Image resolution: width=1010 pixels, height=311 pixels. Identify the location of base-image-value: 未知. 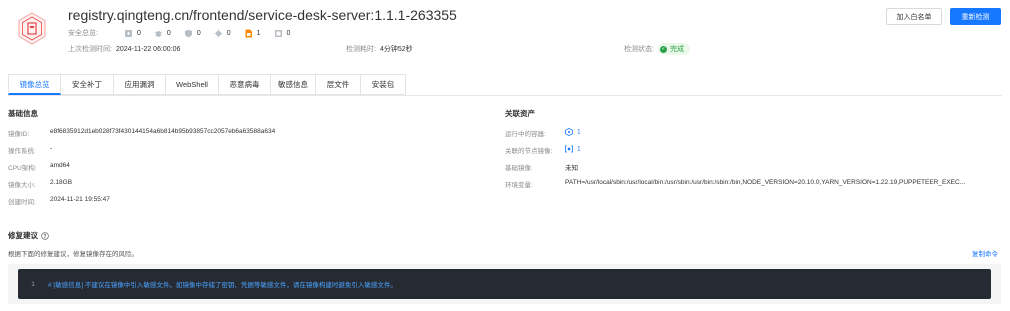
(571, 168).